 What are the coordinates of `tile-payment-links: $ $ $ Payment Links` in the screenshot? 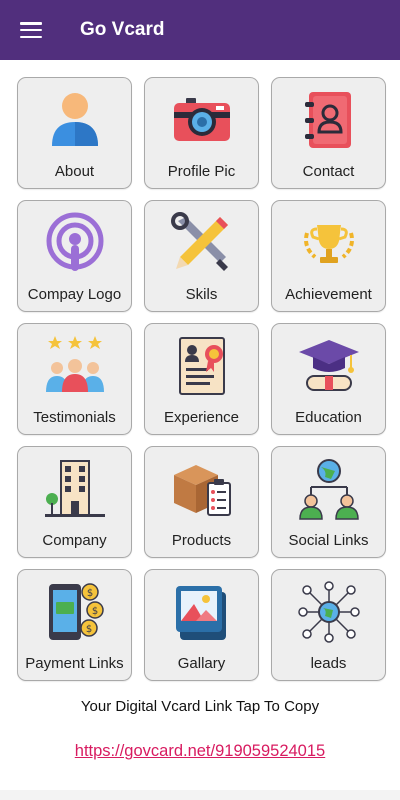 It's located at (74, 625).